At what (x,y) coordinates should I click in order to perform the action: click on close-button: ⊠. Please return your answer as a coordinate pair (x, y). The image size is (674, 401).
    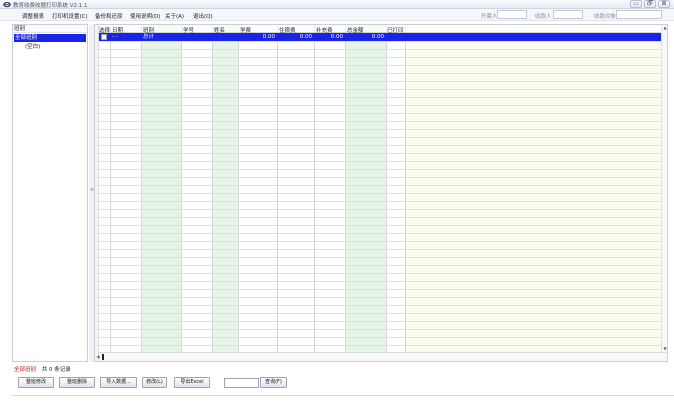
    Looking at the image, I should click on (664, 4).